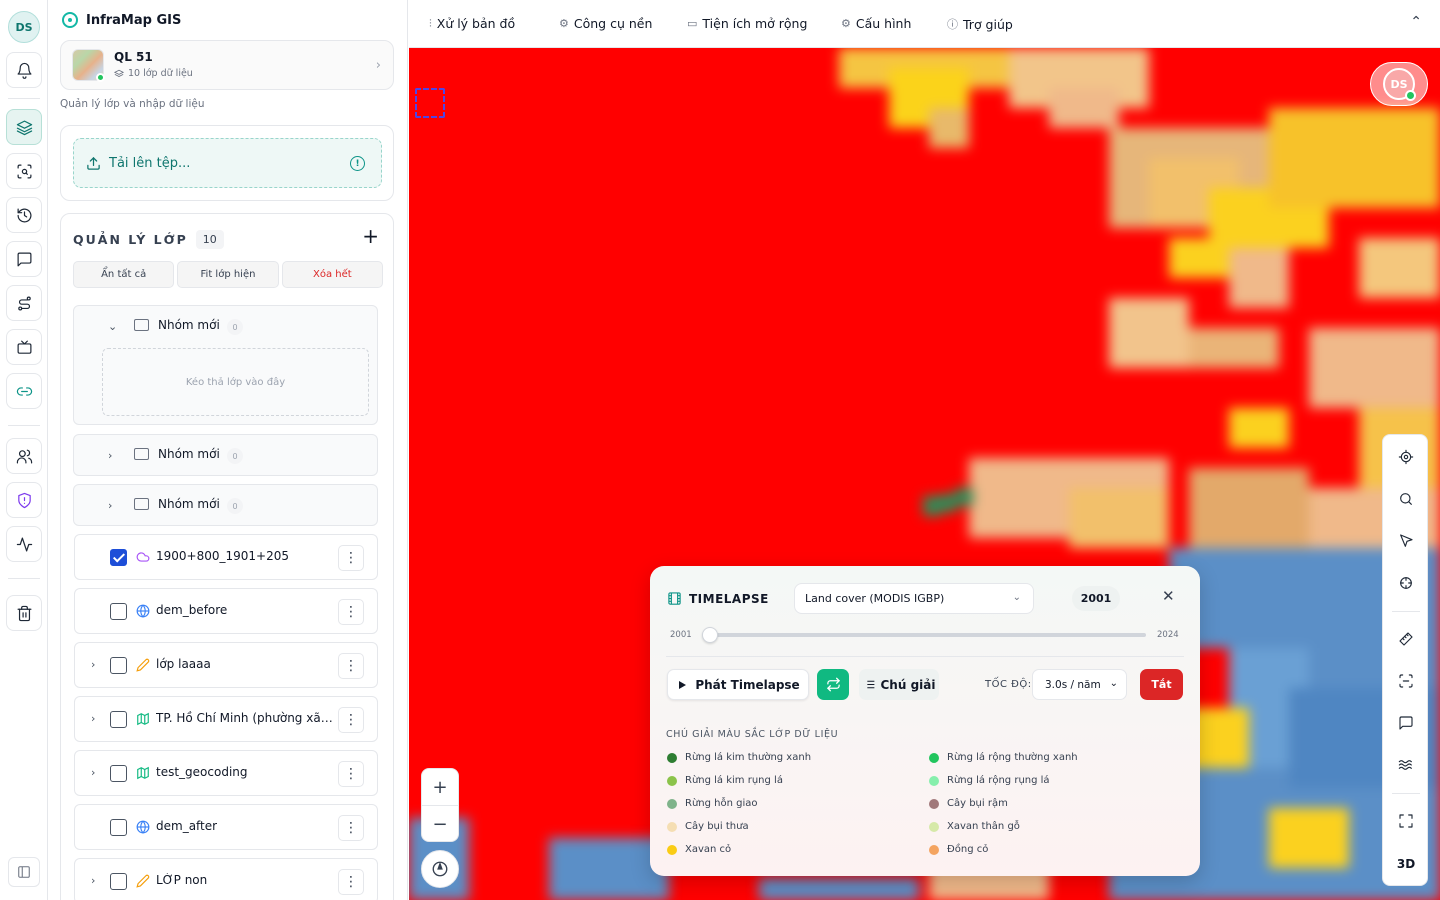  I want to click on search-button, so click(1406, 499).